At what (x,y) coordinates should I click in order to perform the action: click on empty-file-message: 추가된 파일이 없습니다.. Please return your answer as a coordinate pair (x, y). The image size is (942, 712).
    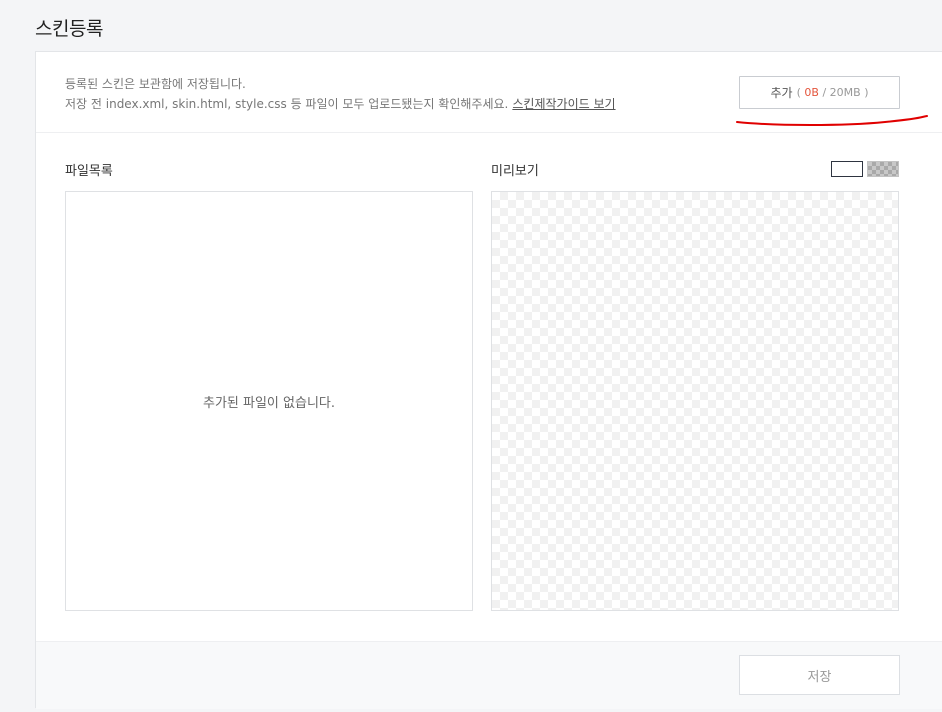
    Looking at the image, I should click on (269, 403).